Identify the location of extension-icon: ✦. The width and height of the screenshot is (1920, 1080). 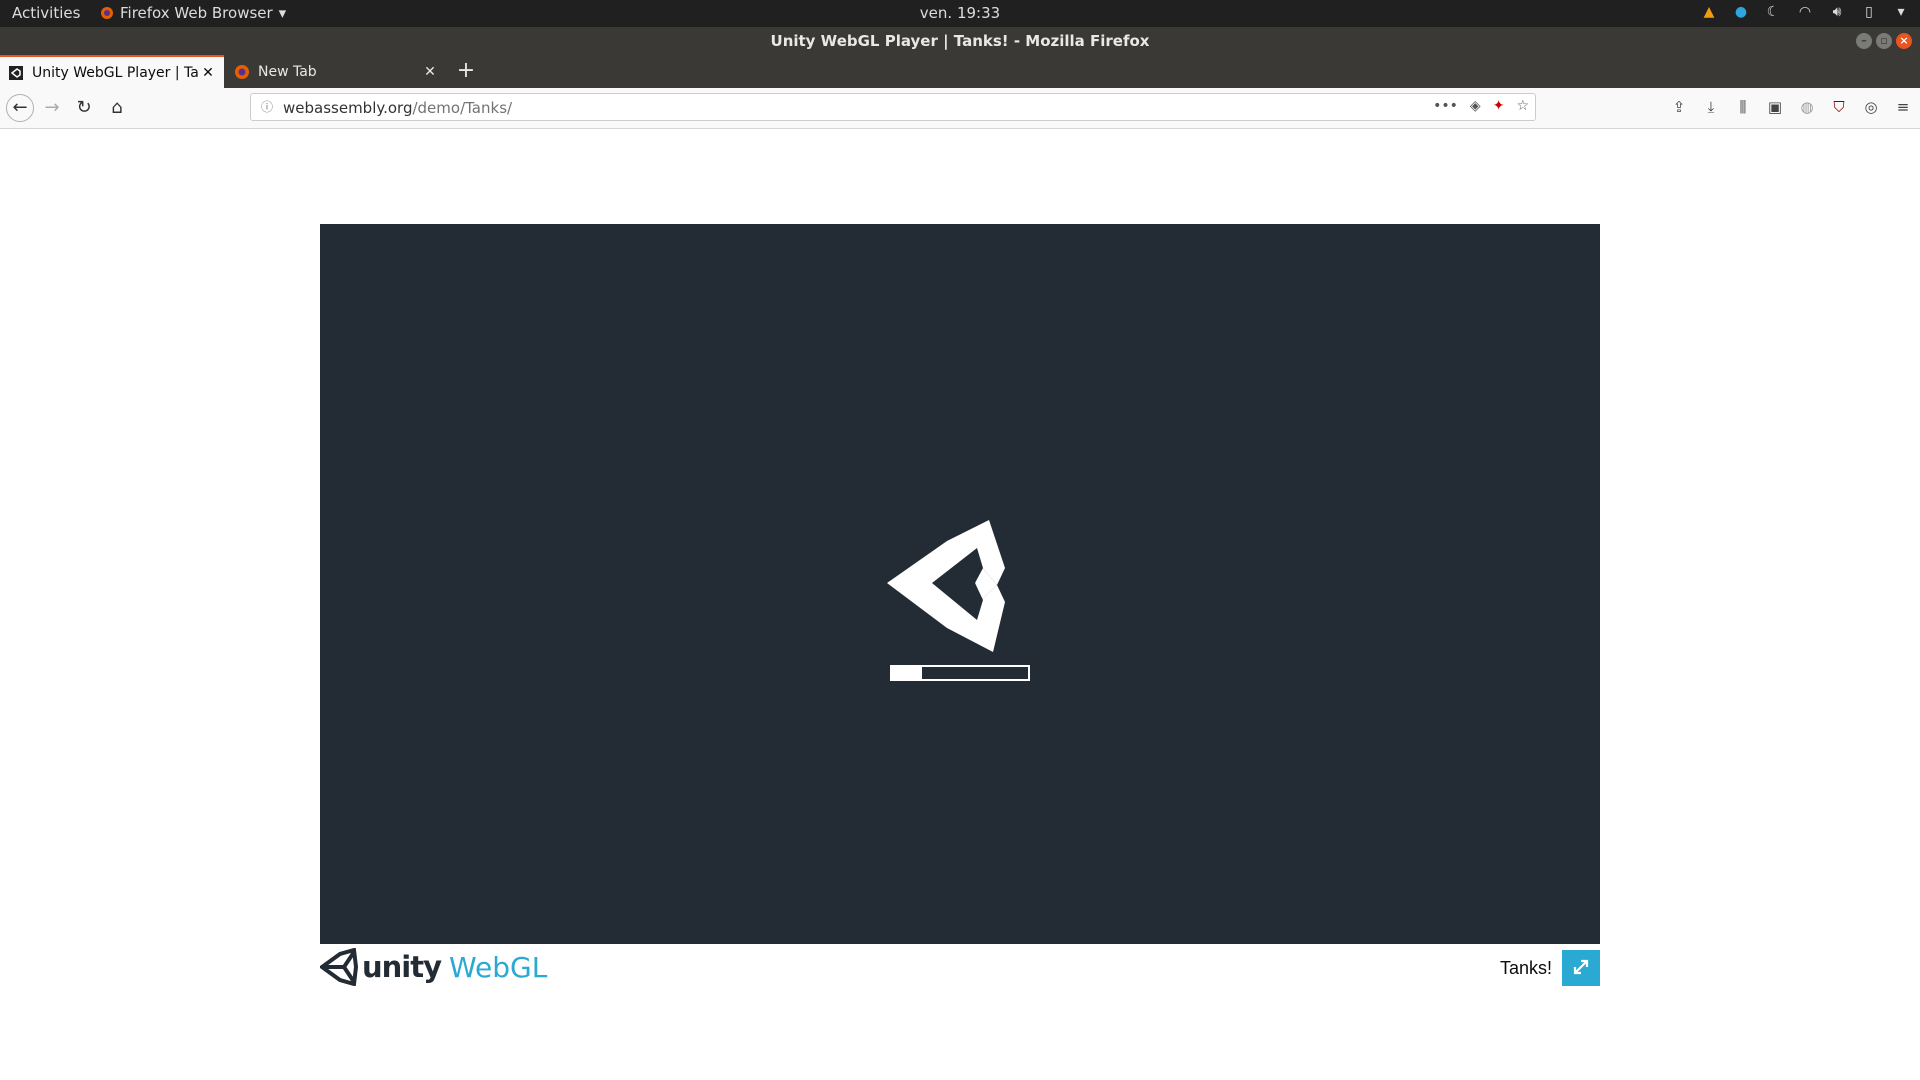
(1499, 106).